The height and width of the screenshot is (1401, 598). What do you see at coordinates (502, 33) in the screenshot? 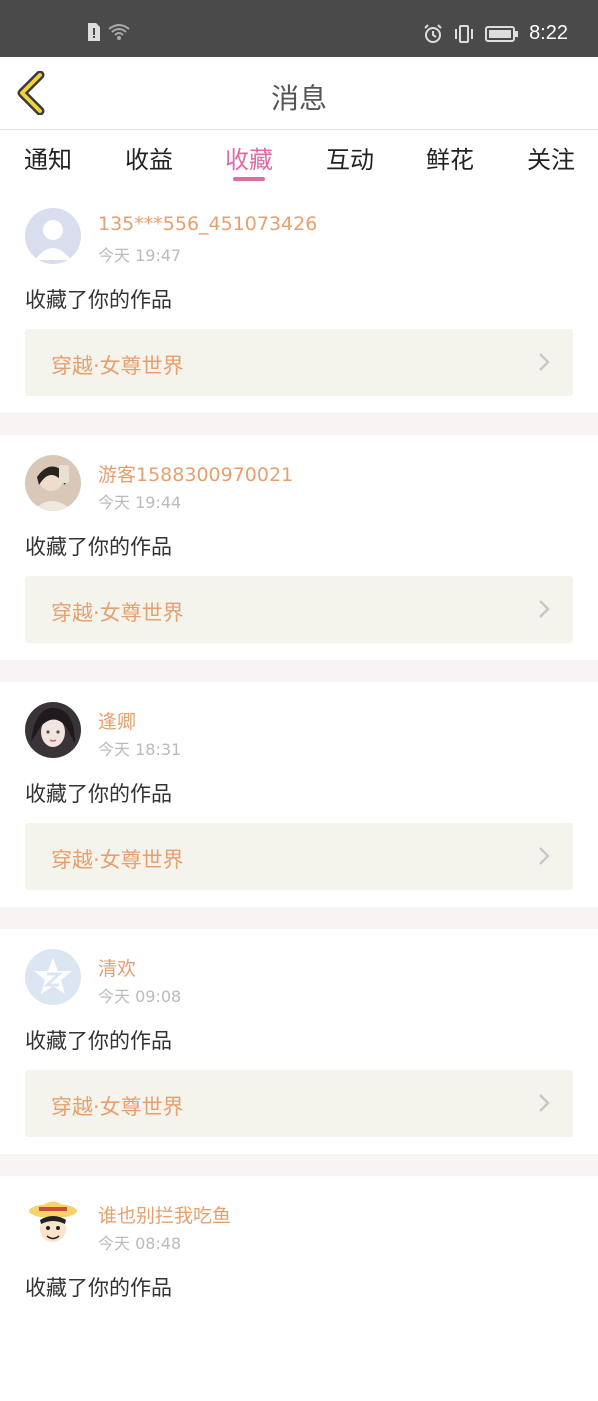
I see `battery-icon` at bounding box center [502, 33].